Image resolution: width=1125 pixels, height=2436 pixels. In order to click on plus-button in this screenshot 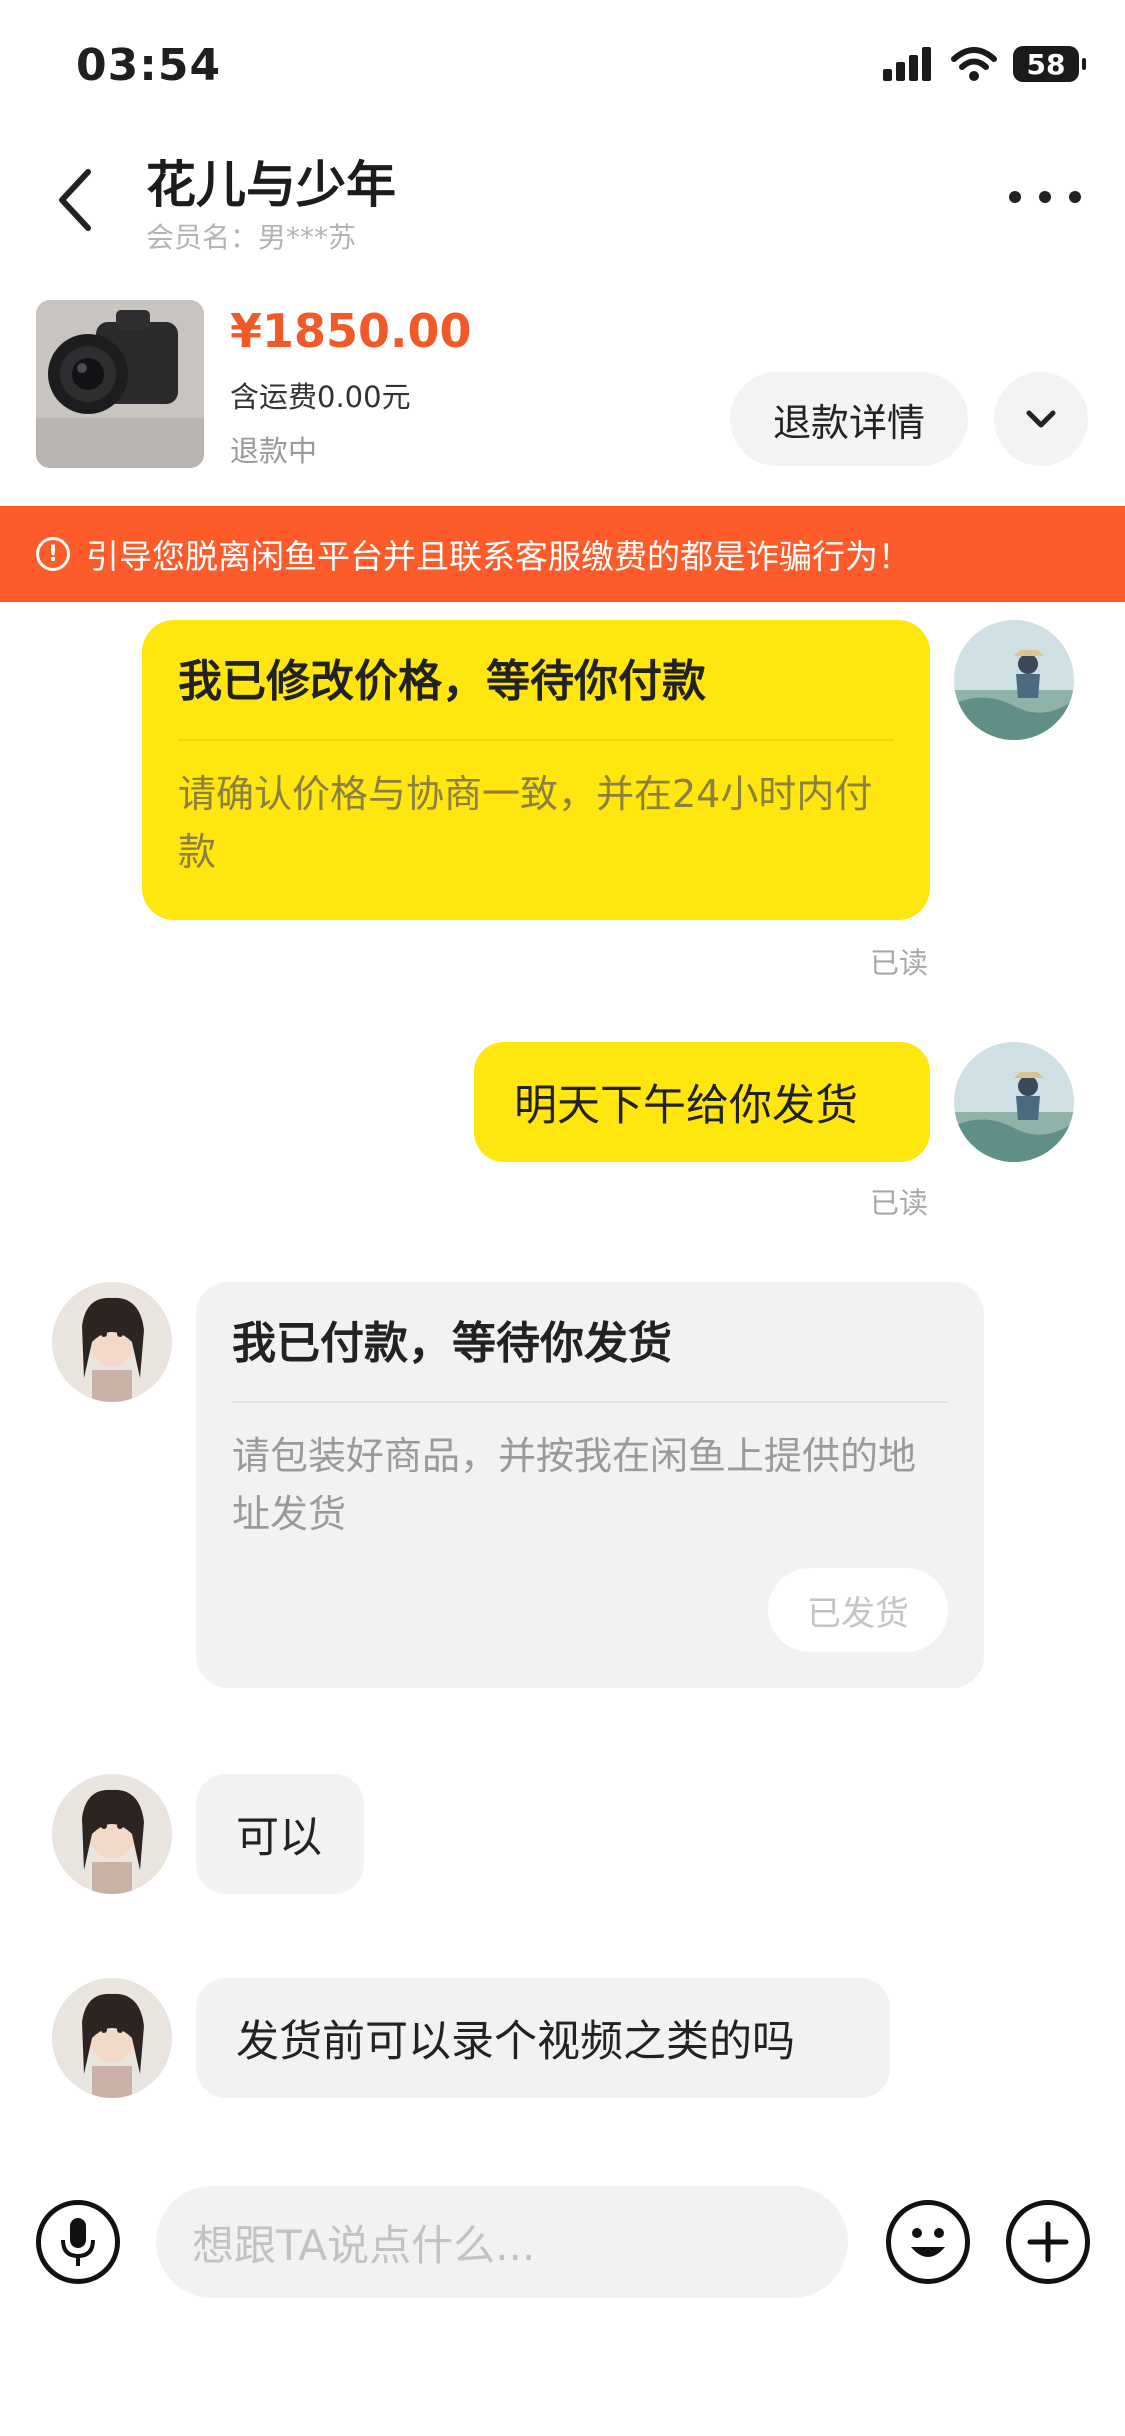, I will do `click(1048, 2242)`.